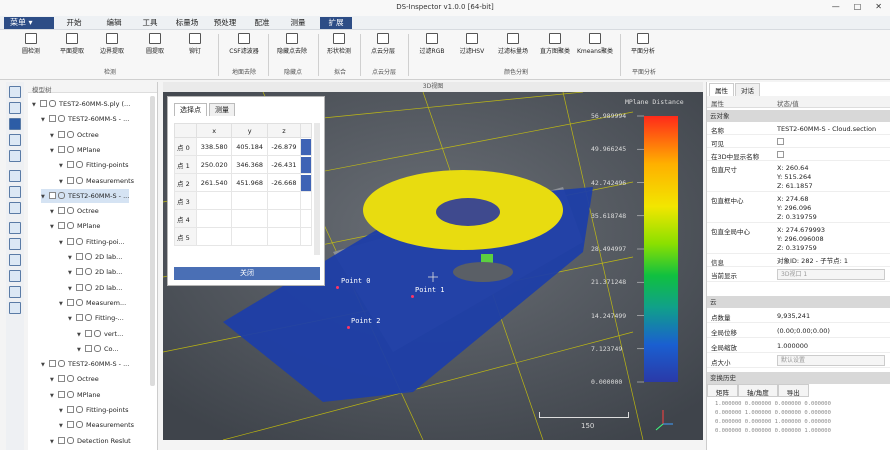  What do you see at coordinates (244, 46) in the screenshot?
I see `csf-filter-button: CSF滤波器` at bounding box center [244, 46].